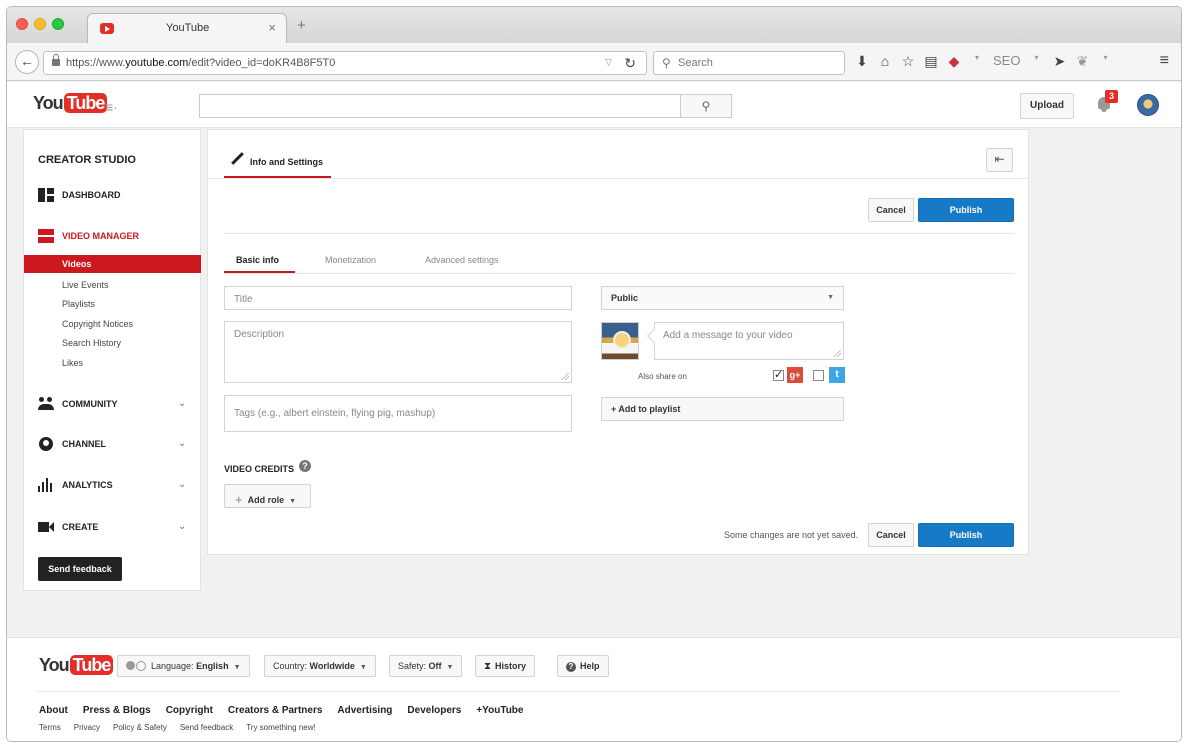 Image resolution: width=1188 pixels, height=748 pixels. Describe the element at coordinates (112, 343) in the screenshot. I see `sidebar-item-search-history: Search History` at that location.